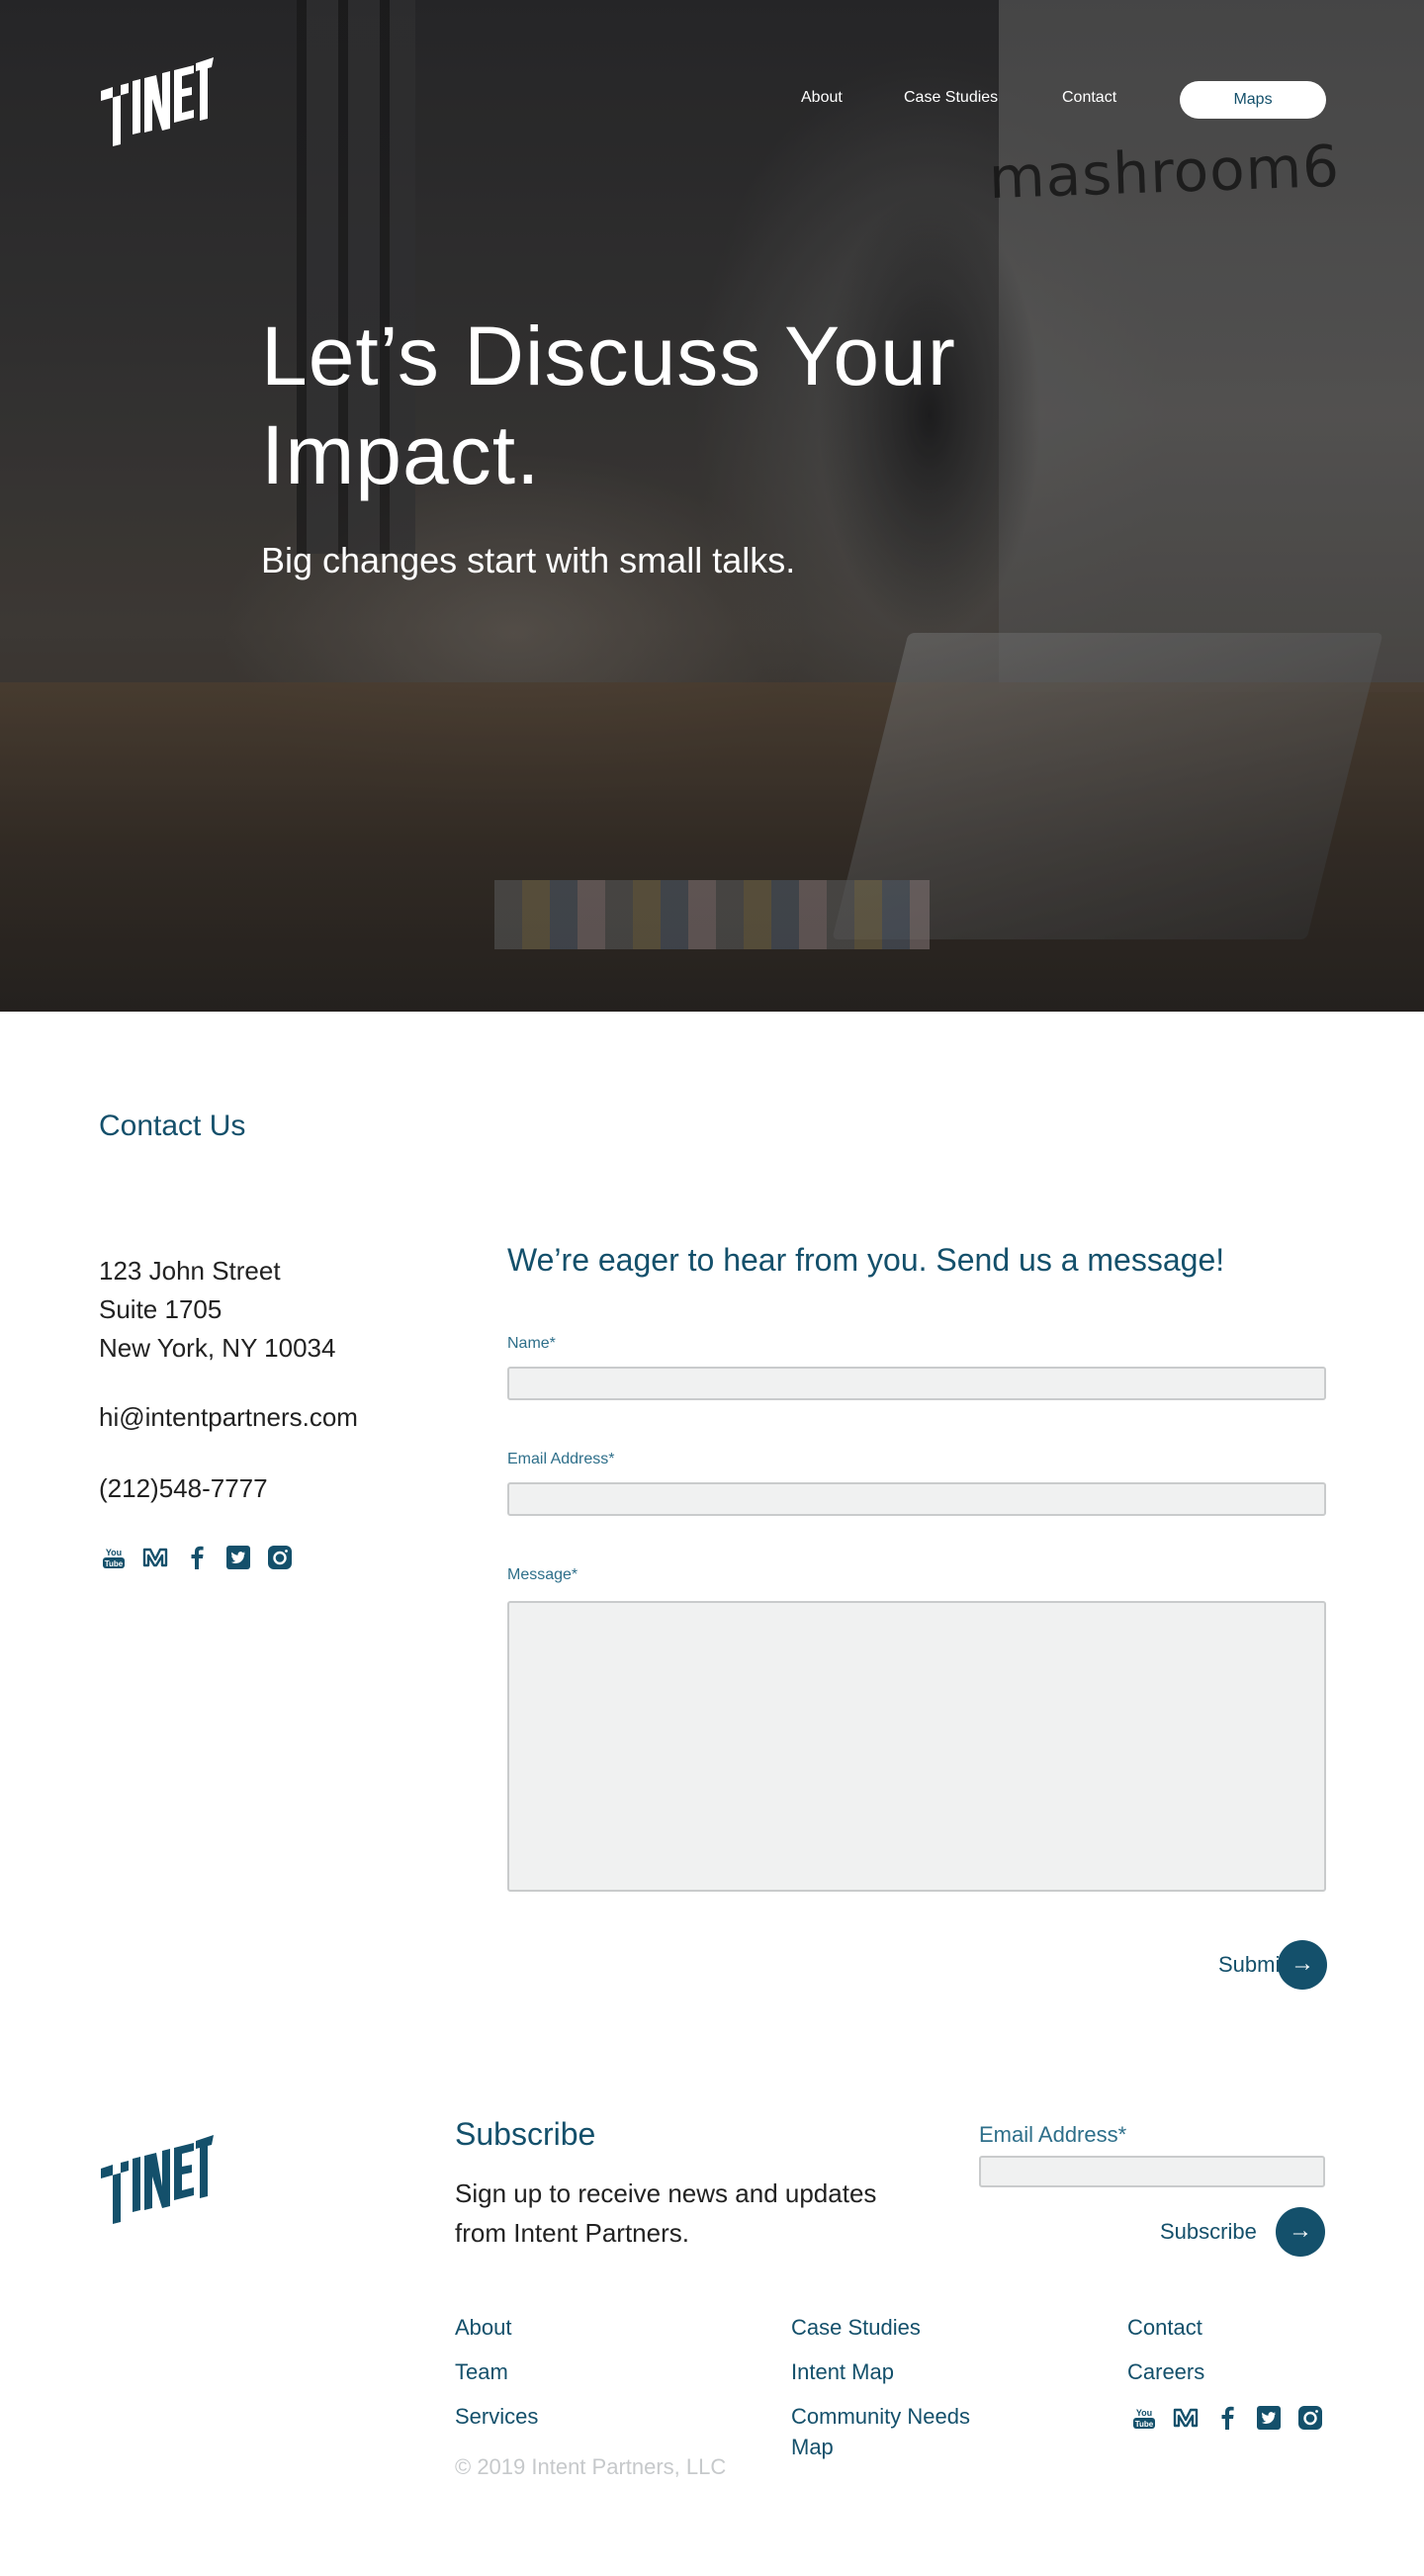 Image resolution: width=1424 pixels, height=2576 pixels. What do you see at coordinates (161, 1309) in the screenshot?
I see `address-line-2: Suite 1705` at bounding box center [161, 1309].